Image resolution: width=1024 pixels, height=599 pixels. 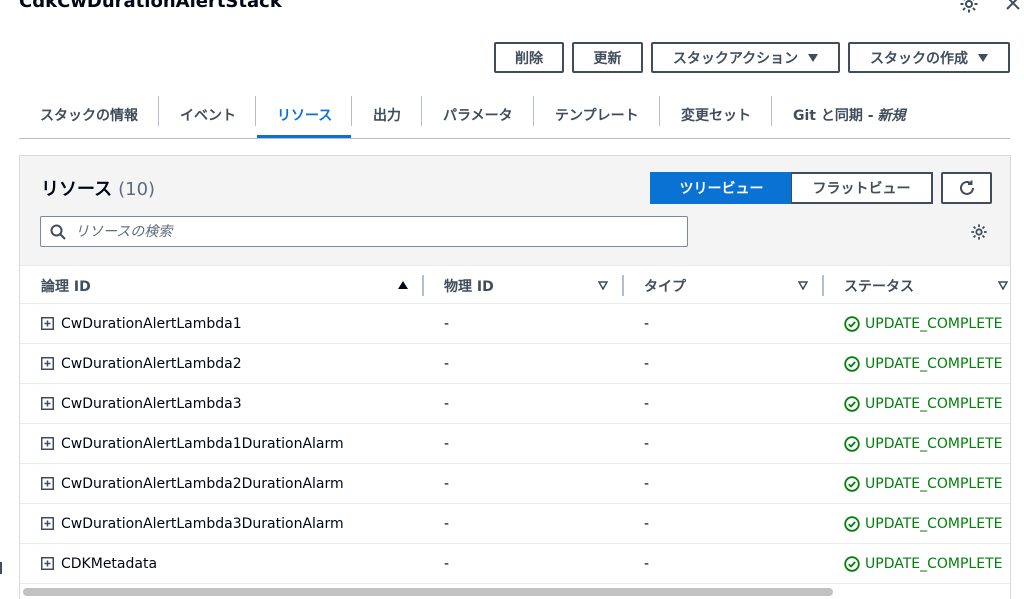 What do you see at coordinates (515, 284) in the screenshot?
I see `table-header: 論理 ID 物理 ID タイプ ステータス` at bounding box center [515, 284].